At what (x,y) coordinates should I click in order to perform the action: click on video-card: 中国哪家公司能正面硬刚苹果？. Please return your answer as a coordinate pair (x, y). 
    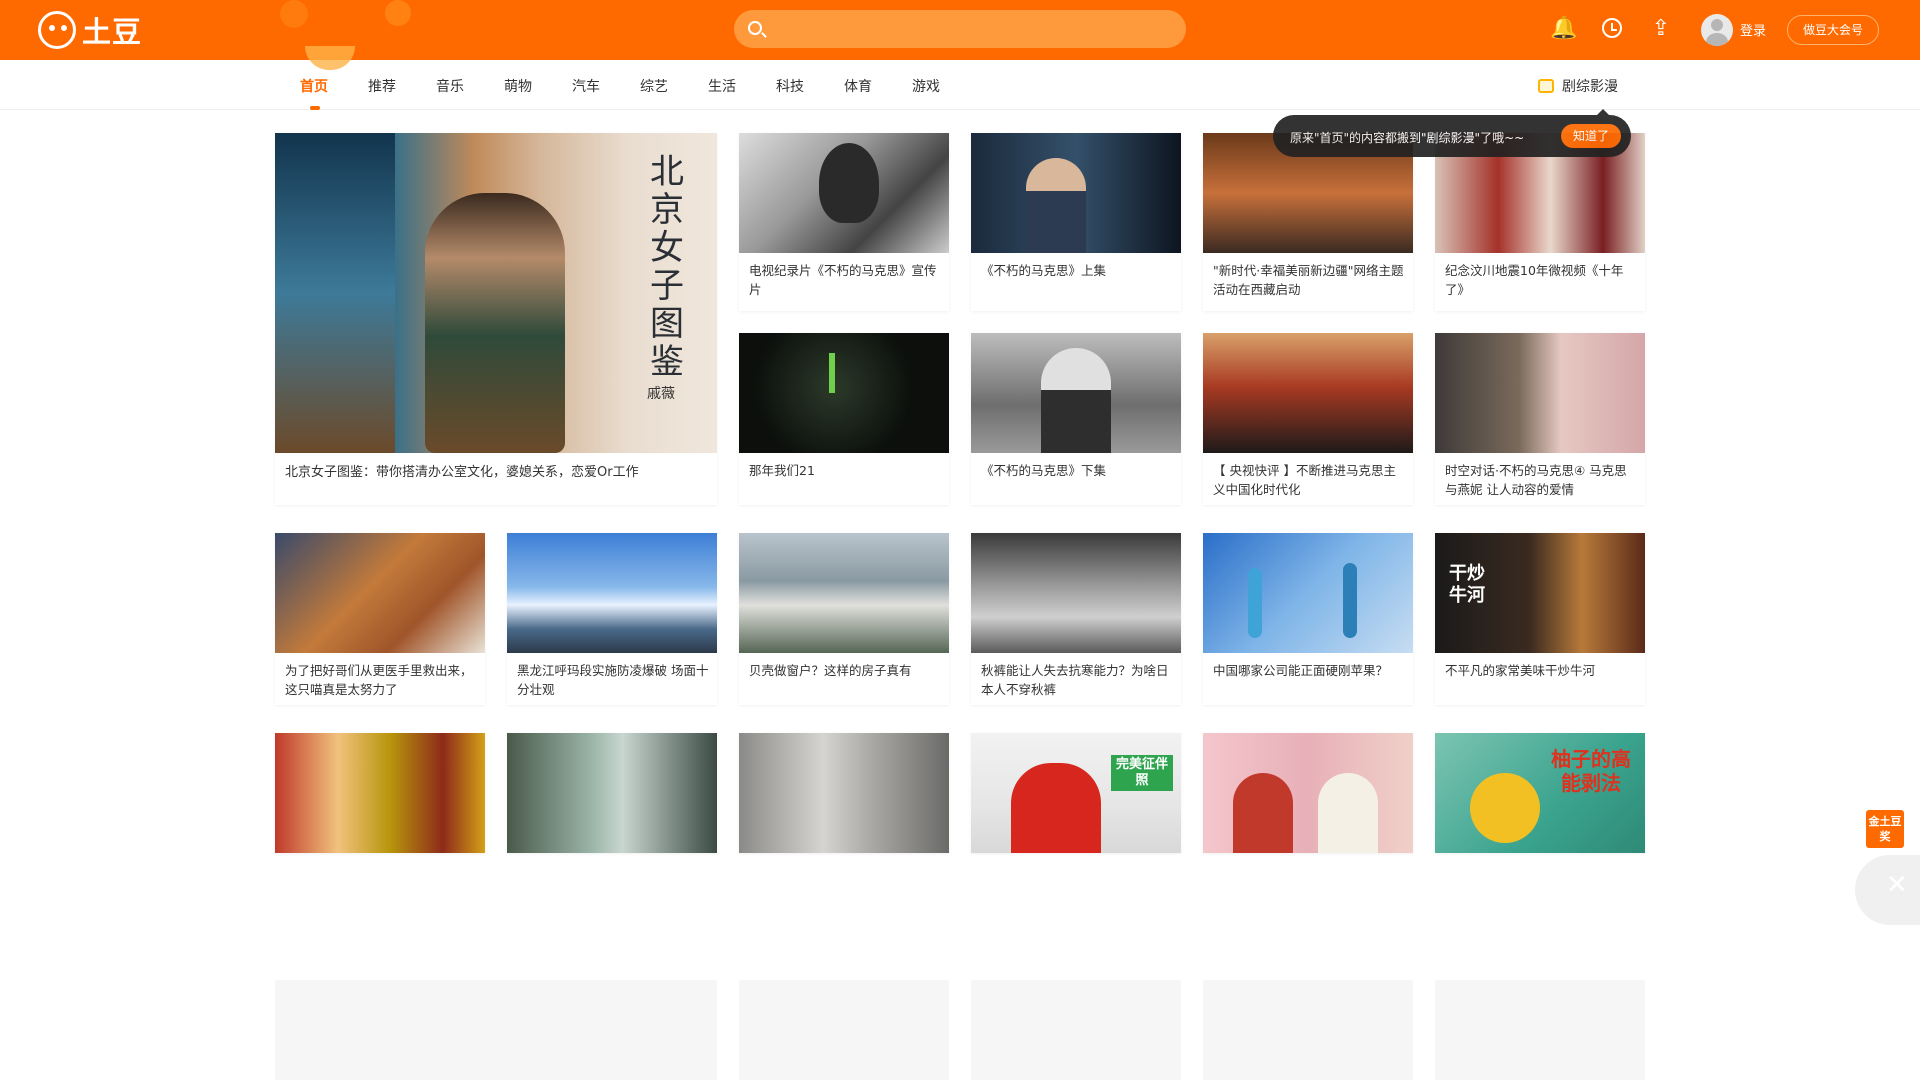
    Looking at the image, I should click on (1308, 619).